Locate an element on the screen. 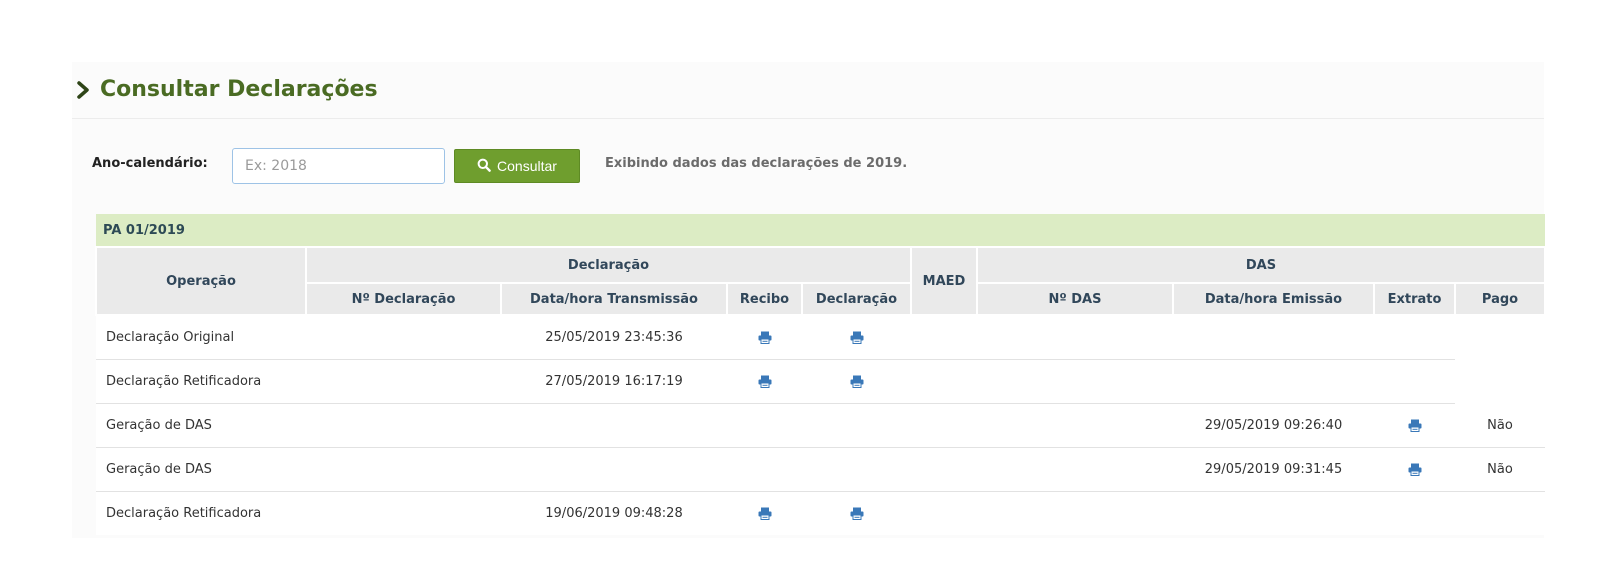 The width and height of the screenshot is (1600, 588). period-label: PA 01/2019 is located at coordinates (821, 230).